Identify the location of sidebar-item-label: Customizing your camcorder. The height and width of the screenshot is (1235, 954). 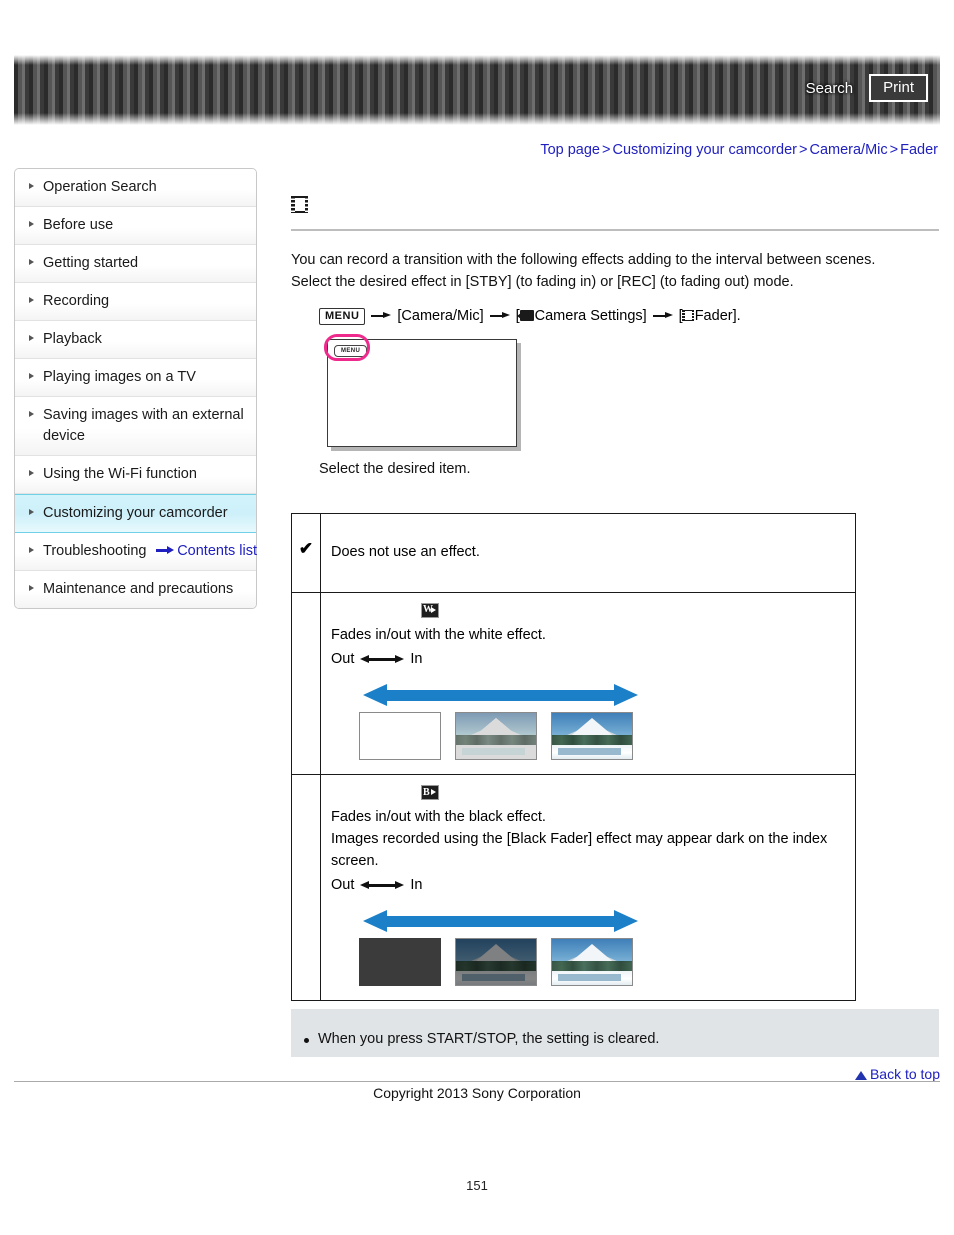
(135, 513).